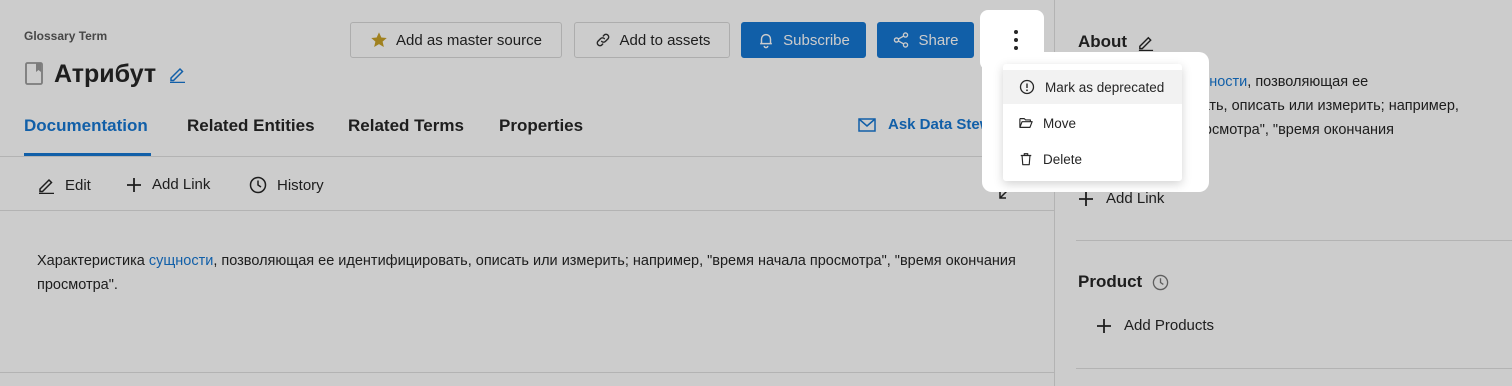 The height and width of the screenshot is (386, 1512). Describe the element at coordinates (1092, 159) in the screenshot. I see `menu-item-delete: Delete` at that location.